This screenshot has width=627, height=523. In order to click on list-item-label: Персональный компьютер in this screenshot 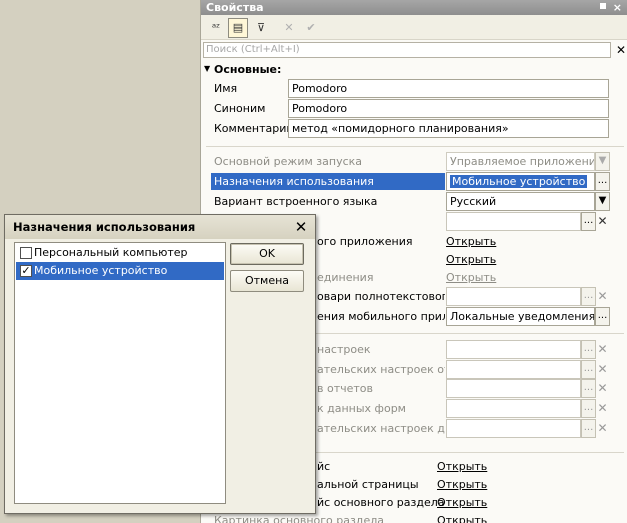, I will do `click(111, 252)`.